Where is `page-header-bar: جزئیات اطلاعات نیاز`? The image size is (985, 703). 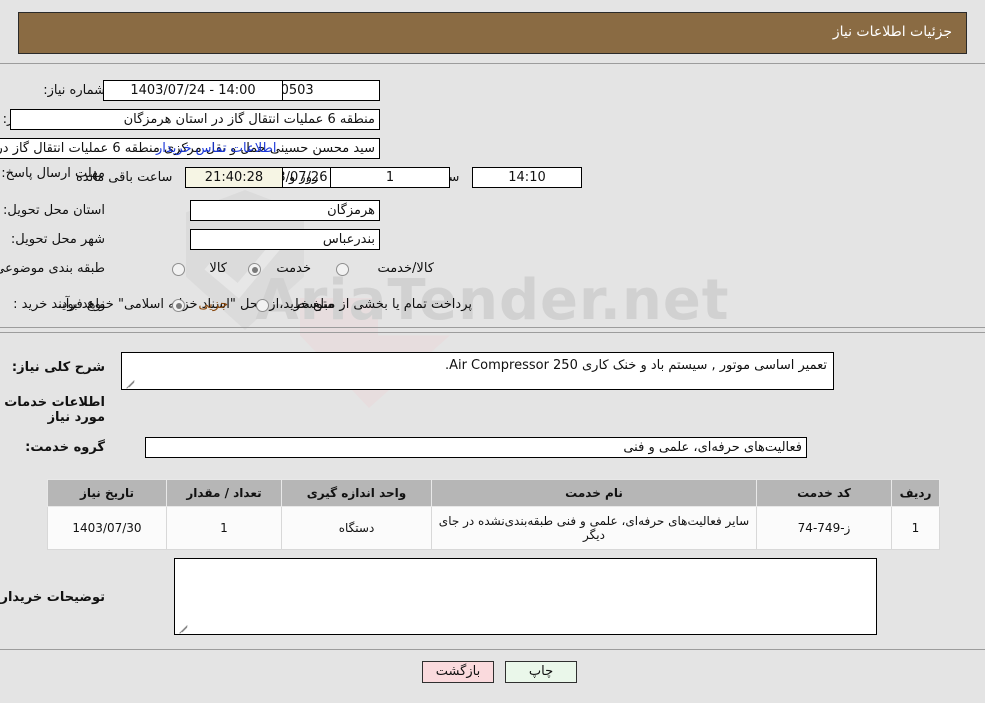 page-header-bar: جزئیات اطلاعات نیاز is located at coordinates (492, 33).